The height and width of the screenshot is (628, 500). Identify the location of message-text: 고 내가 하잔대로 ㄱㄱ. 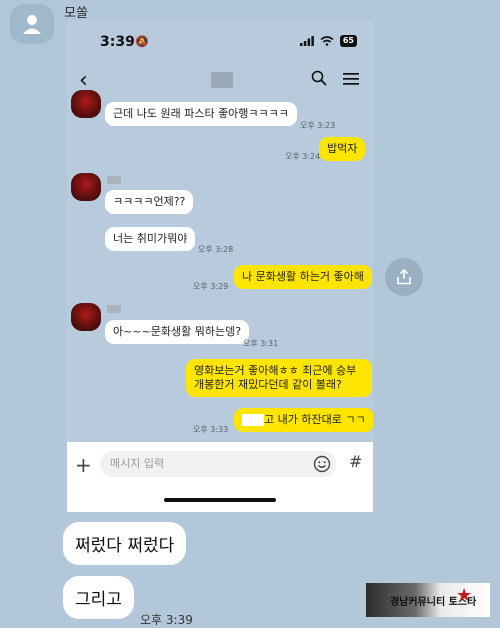
(315, 419).